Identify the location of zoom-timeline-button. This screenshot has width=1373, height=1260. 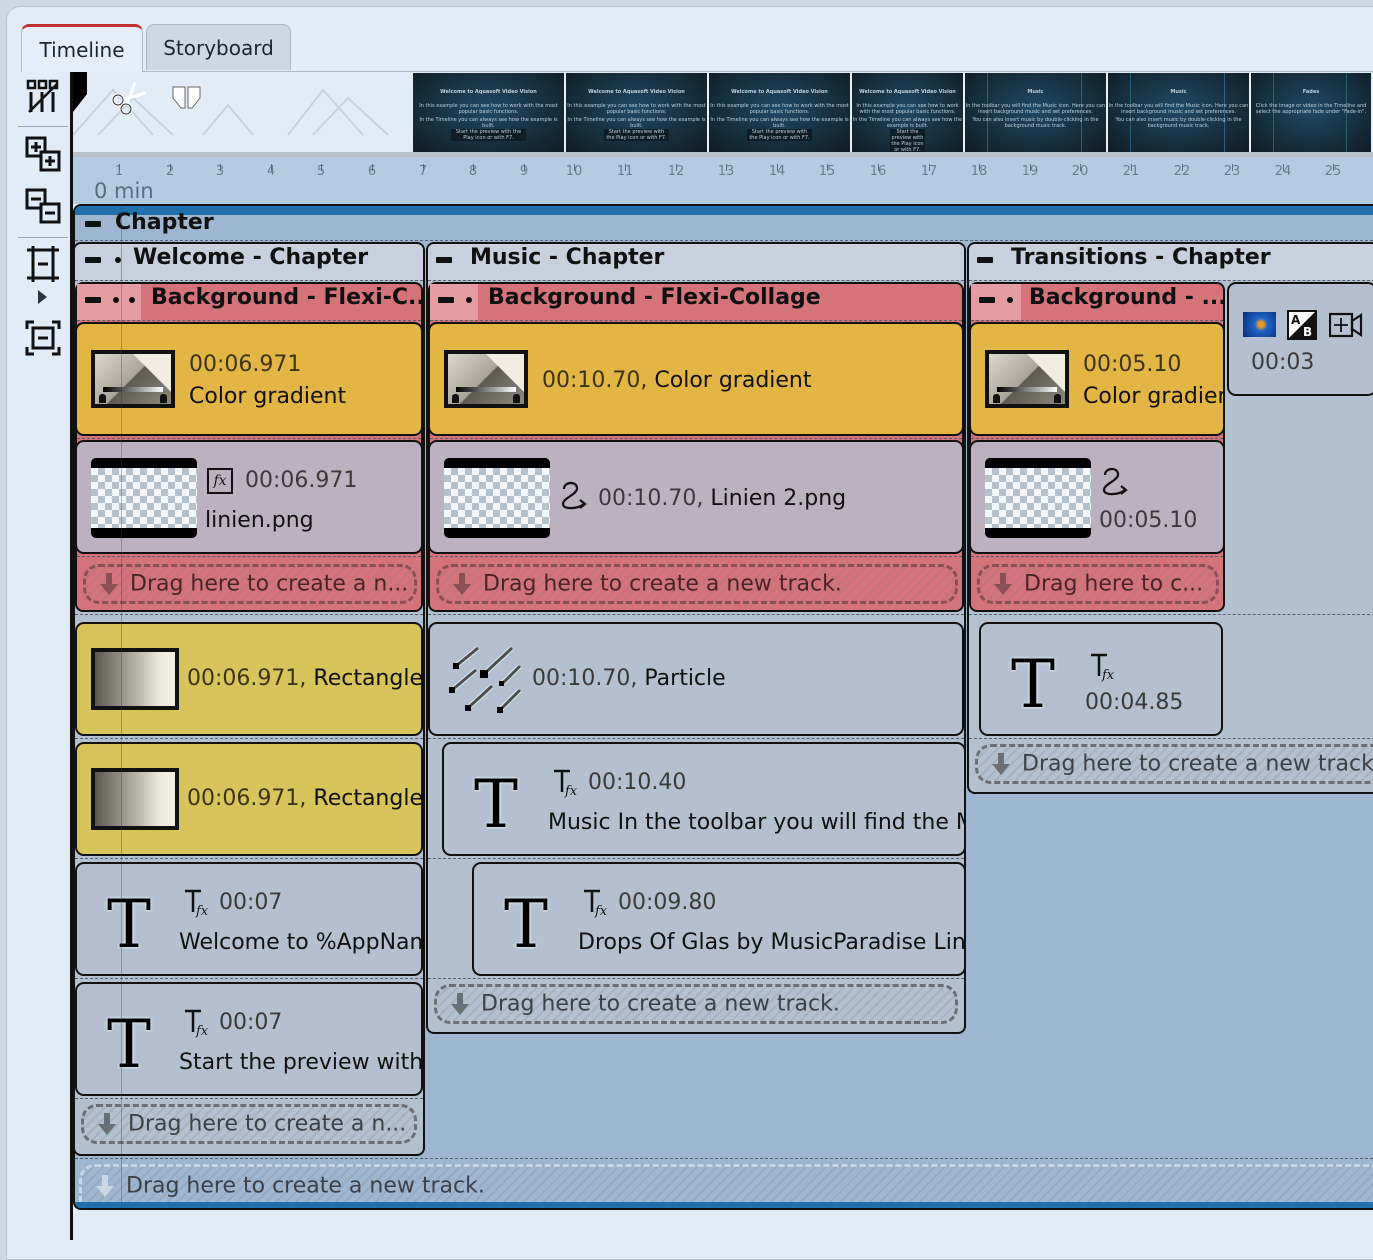
(43, 338).